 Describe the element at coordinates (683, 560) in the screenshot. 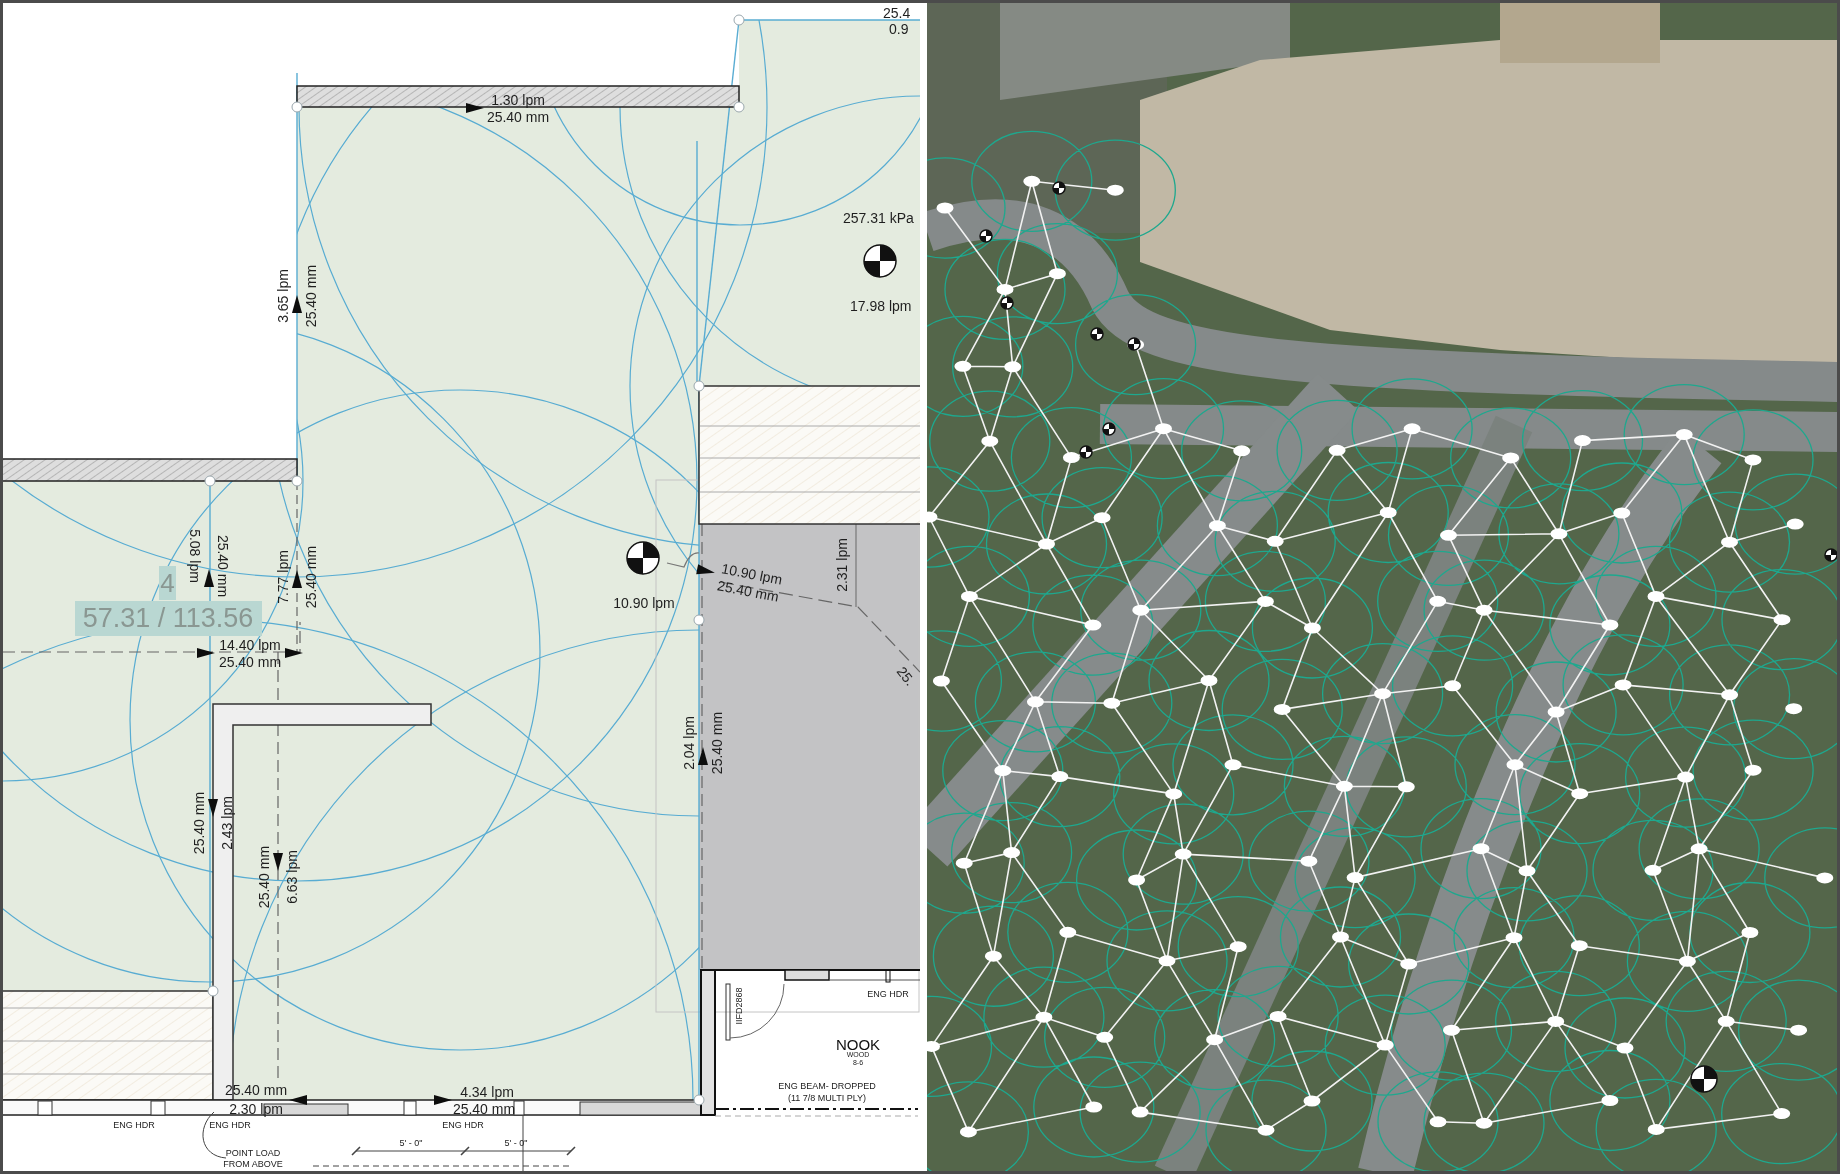

I see `guide-line` at that location.